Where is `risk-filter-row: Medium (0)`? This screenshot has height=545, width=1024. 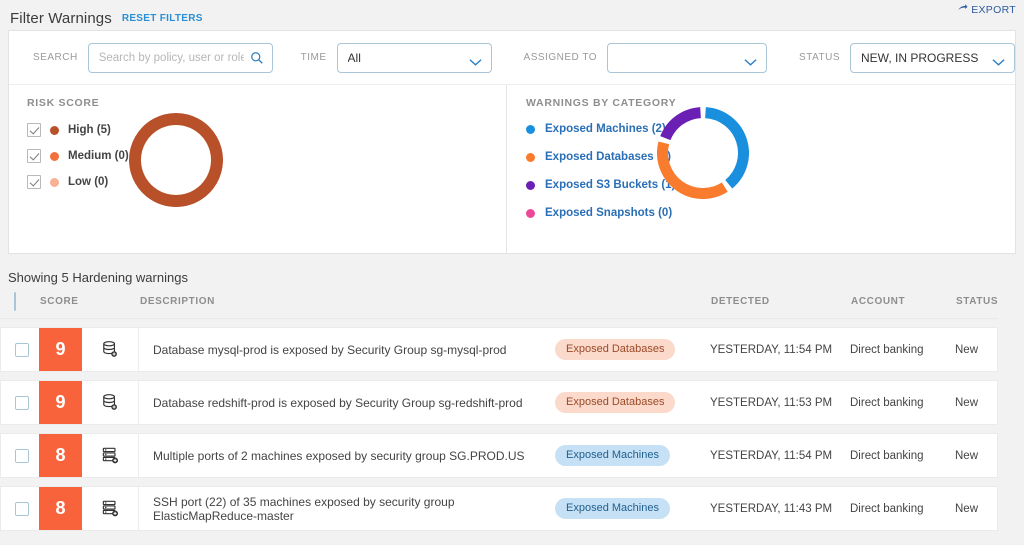
risk-filter-row: Medium (0) is located at coordinates (266, 156).